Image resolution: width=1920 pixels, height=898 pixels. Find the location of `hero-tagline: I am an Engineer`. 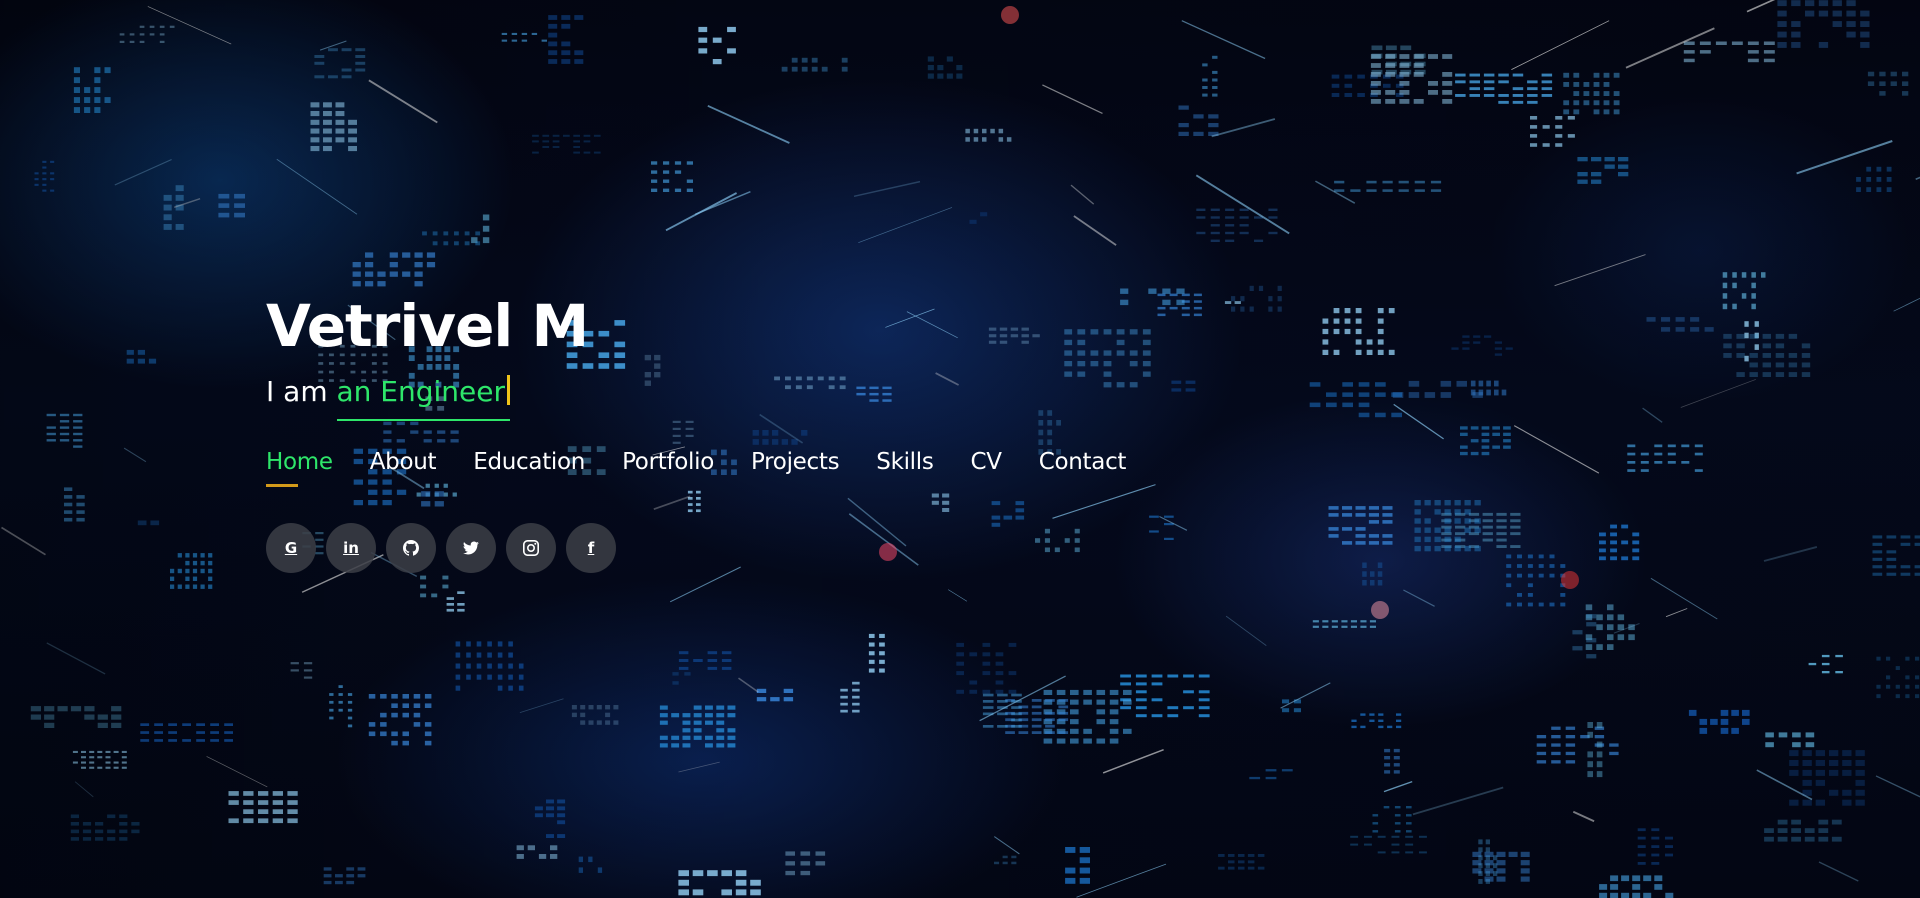

hero-tagline: I am an Engineer is located at coordinates (714, 396).